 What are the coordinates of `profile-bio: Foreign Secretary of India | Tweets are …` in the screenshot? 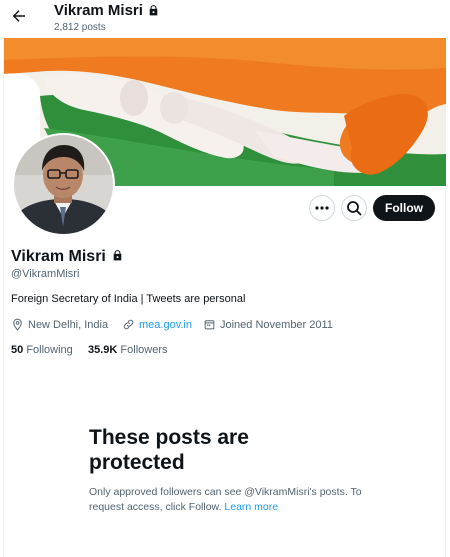 It's located at (128, 299).